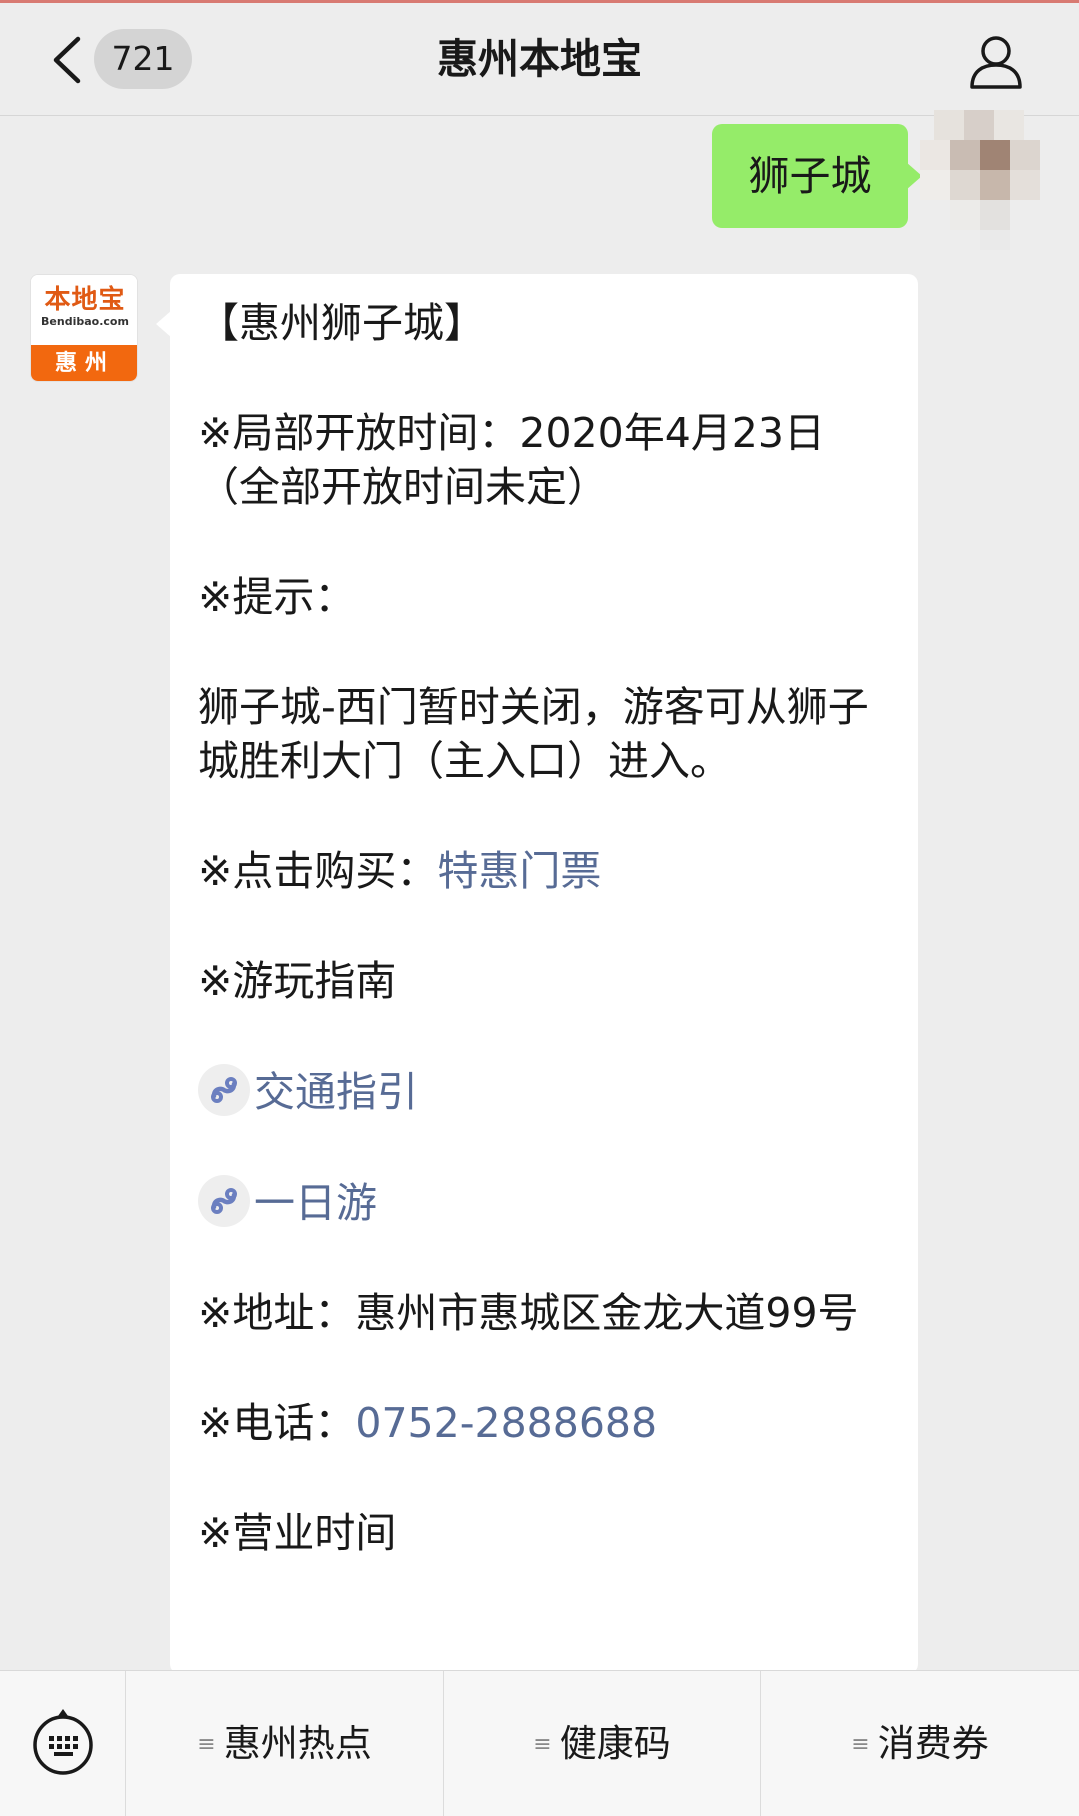  I want to click on tip-text: 狮子城-西门暂时关闭，游客可从狮子城胜利大门（主入口）进入。, so click(533, 734).